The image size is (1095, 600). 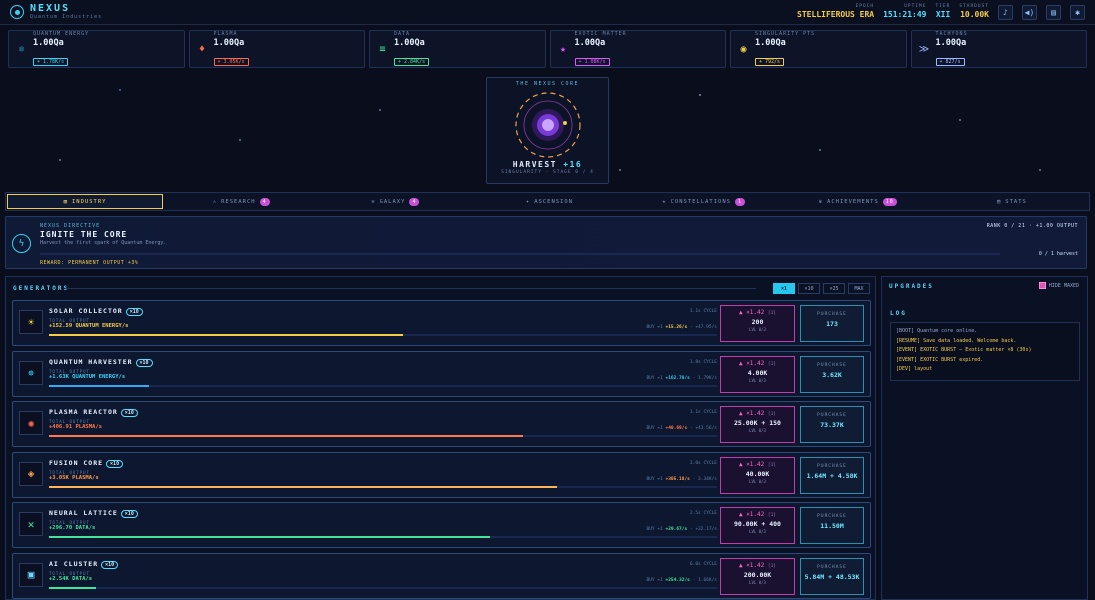 I want to click on generator-name: PLASMA REACTOR ×10, so click(x=93, y=412).